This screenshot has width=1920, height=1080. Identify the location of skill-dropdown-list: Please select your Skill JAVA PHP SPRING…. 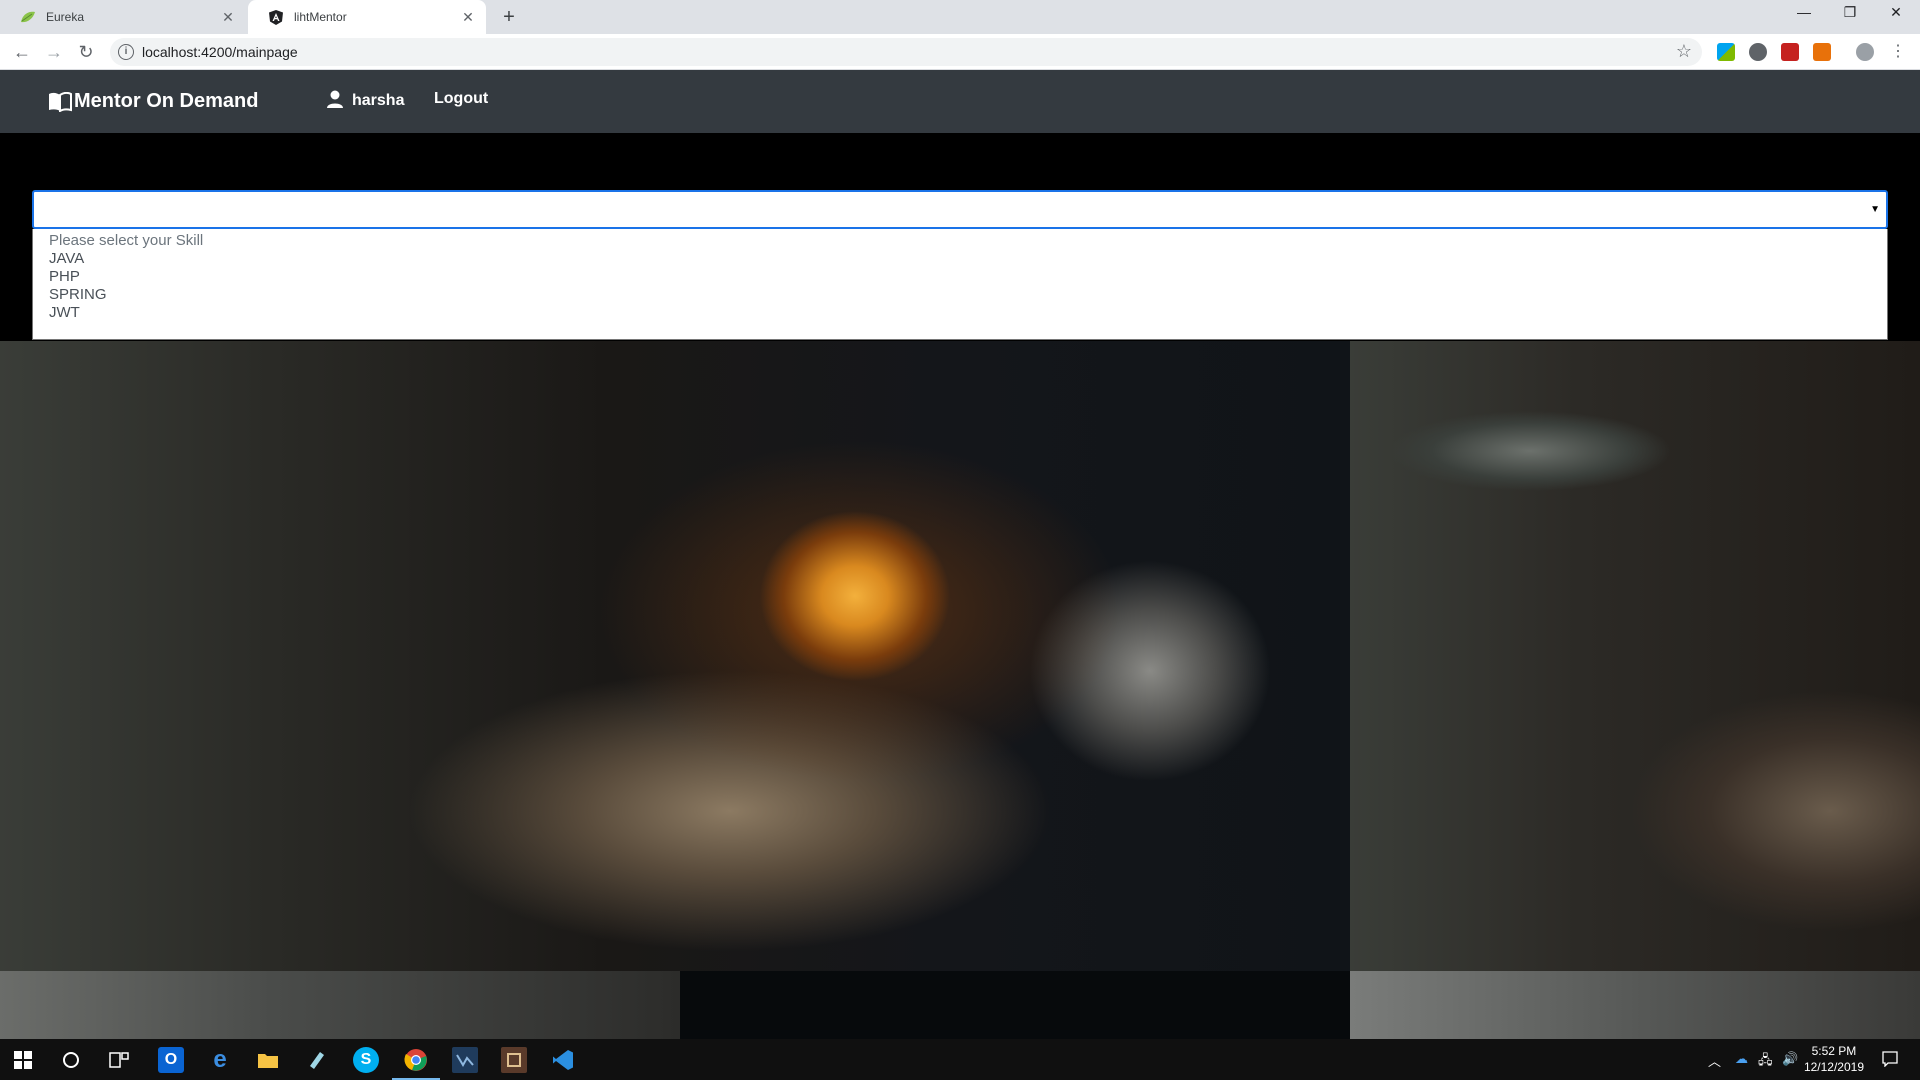
(960, 284).